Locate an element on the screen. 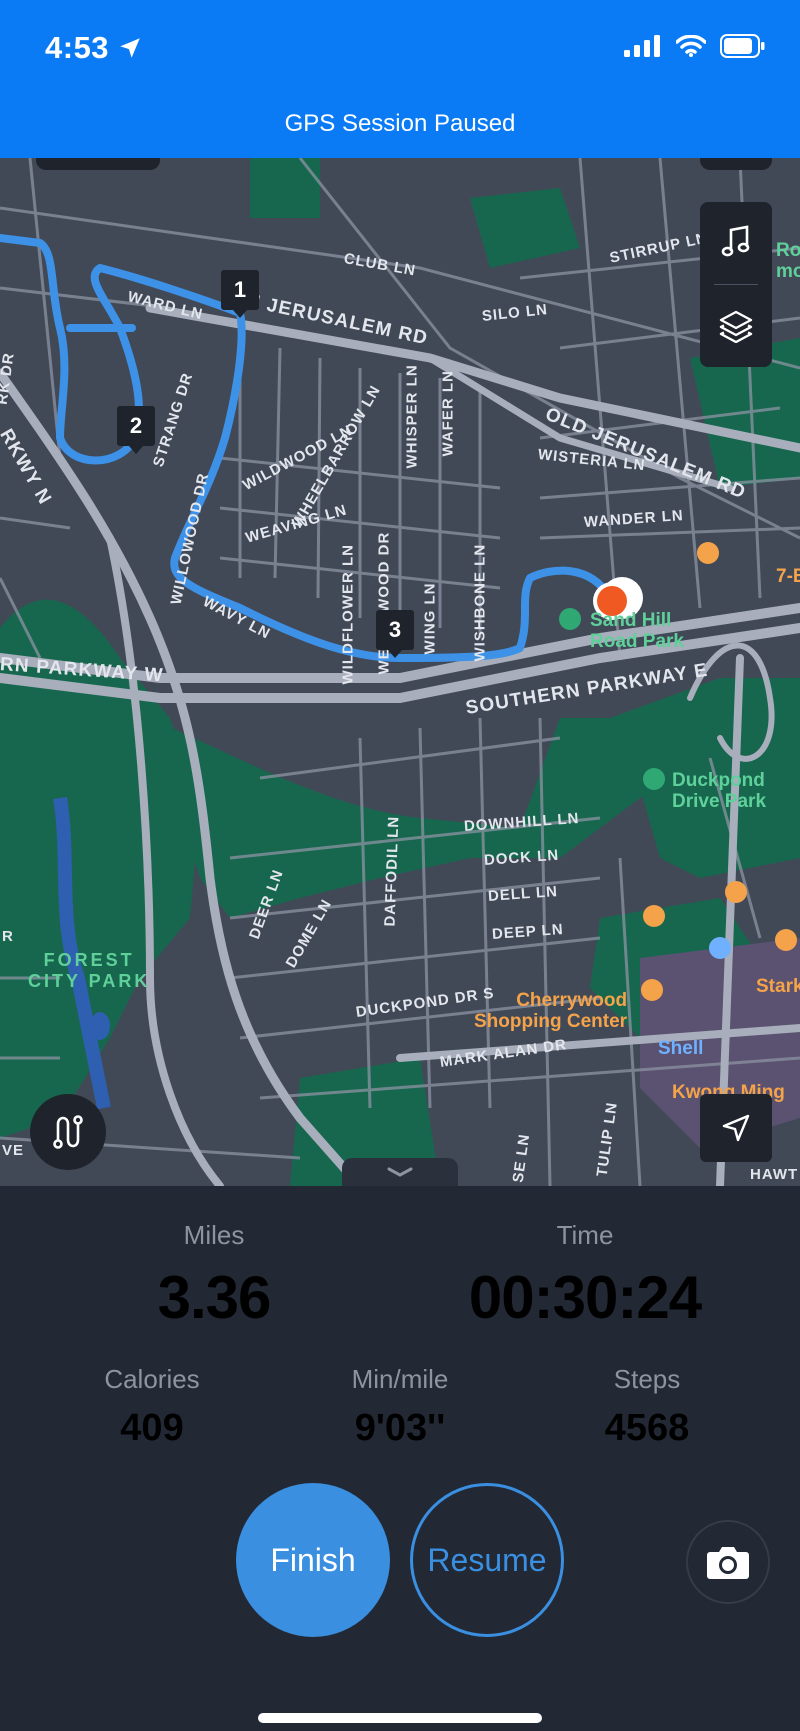  route-marker-2: 2 is located at coordinates (136, 430).